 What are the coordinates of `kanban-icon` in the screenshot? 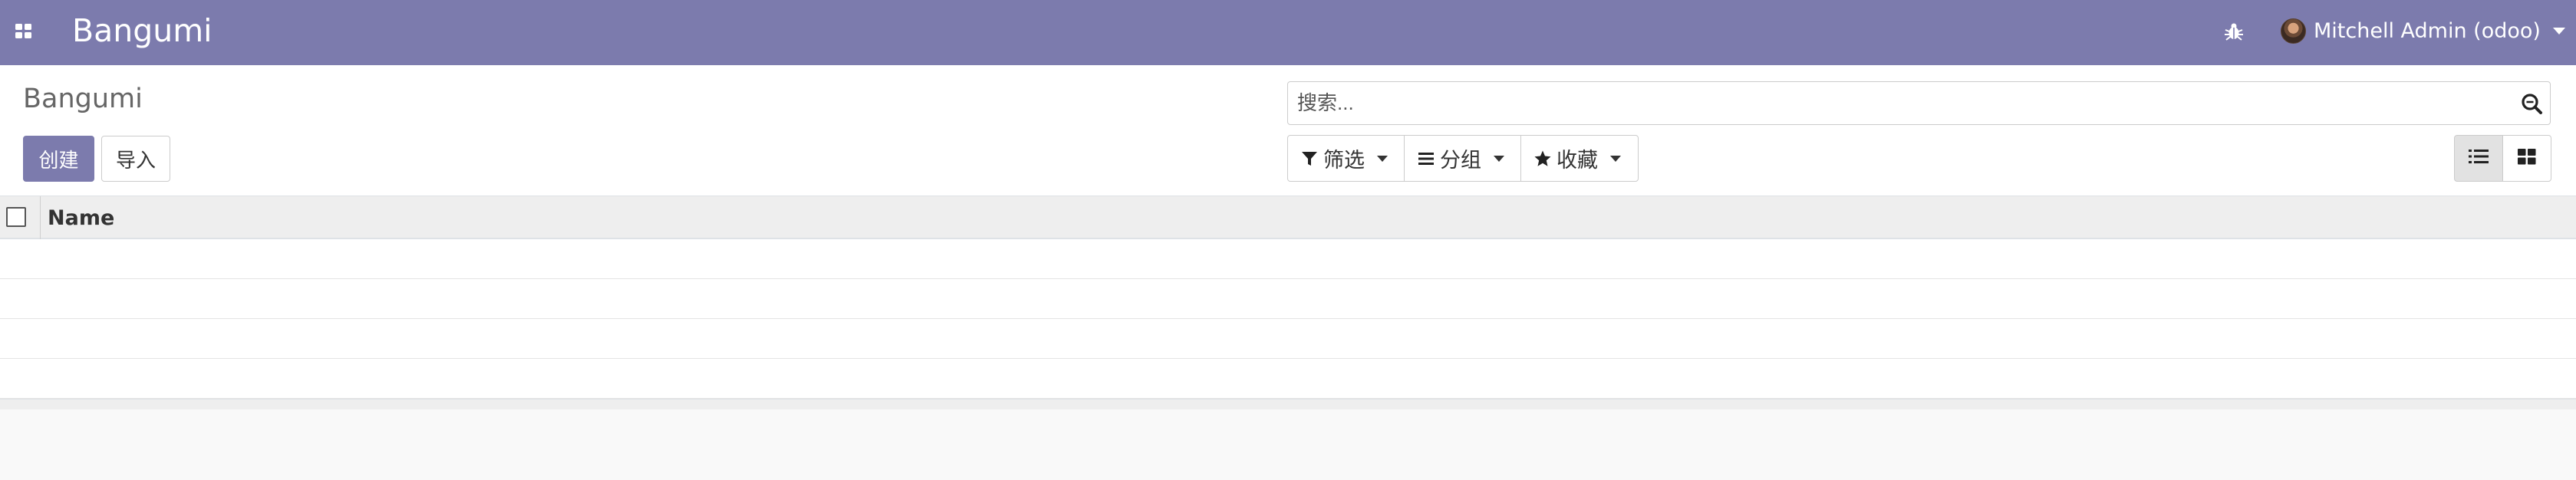 It's located at (2527, 158).